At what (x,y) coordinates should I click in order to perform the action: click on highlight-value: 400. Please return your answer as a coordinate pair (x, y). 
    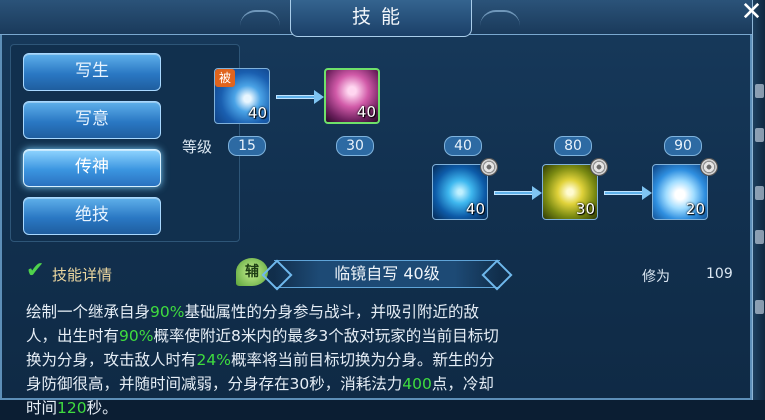
    Looking at the image, I should click on (417, 384).